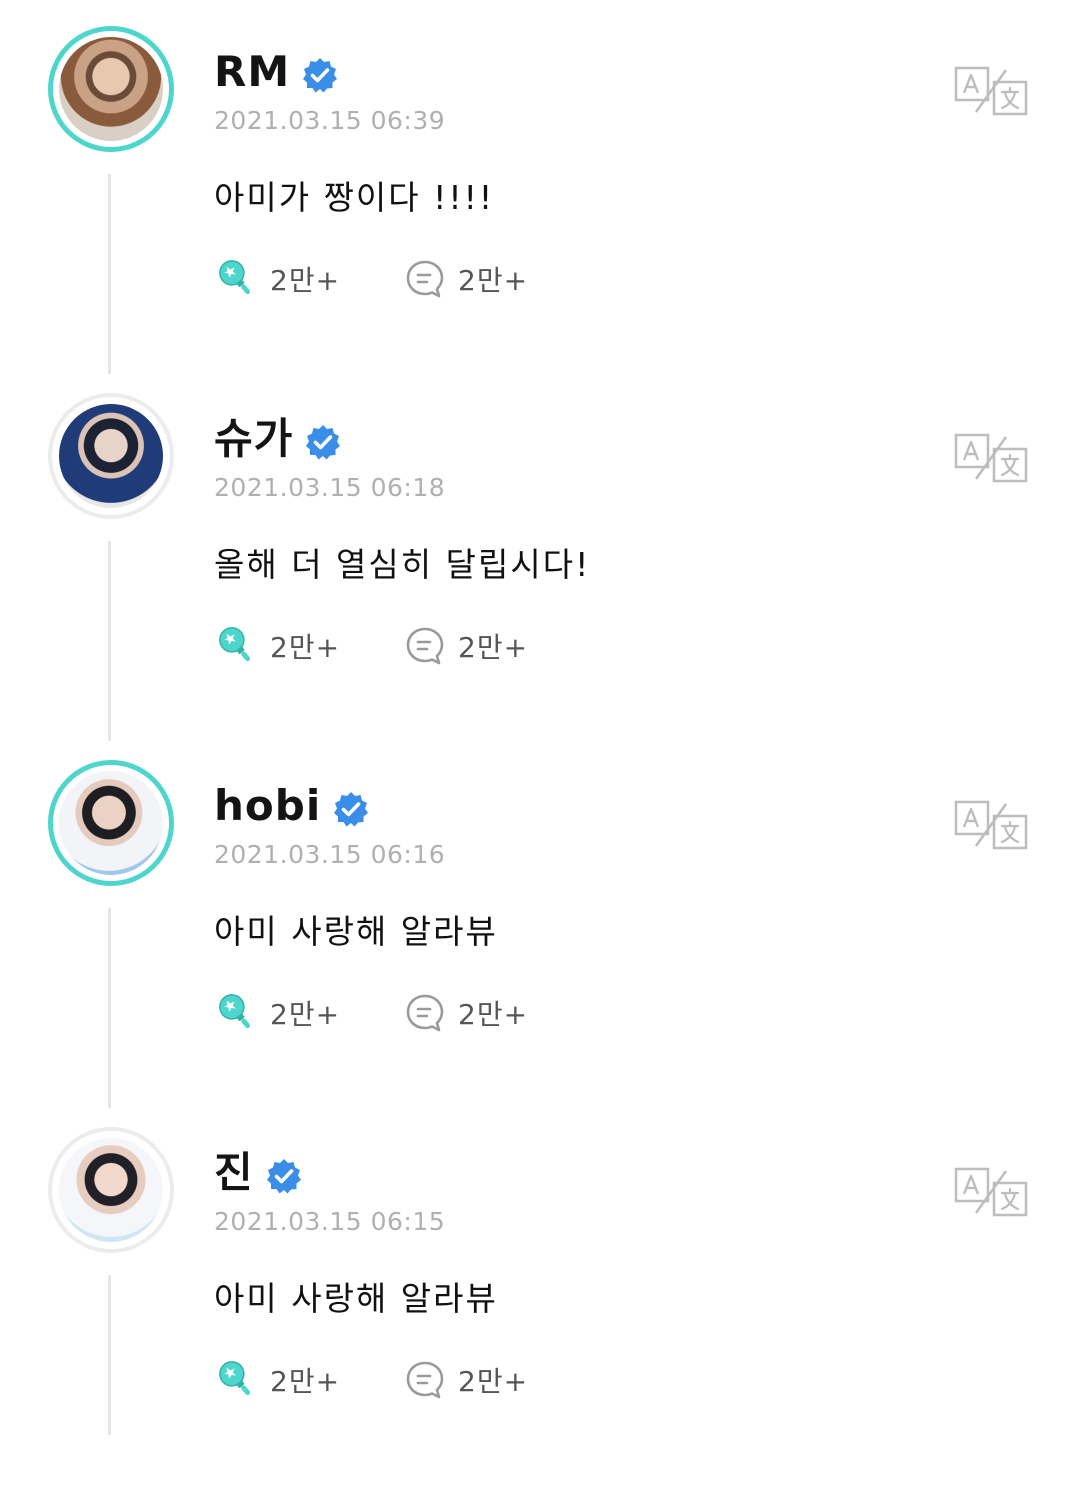  What do you see at coordinates (330, 1221) in the screenshot?
I see `post-timestamp: 2021.03.15 06:15` at bounding box center [330, 1221].